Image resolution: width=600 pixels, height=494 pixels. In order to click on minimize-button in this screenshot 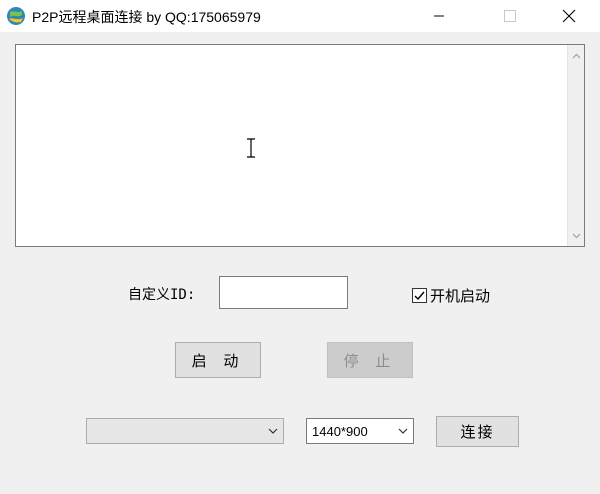, I will do `click(439, 16)`.